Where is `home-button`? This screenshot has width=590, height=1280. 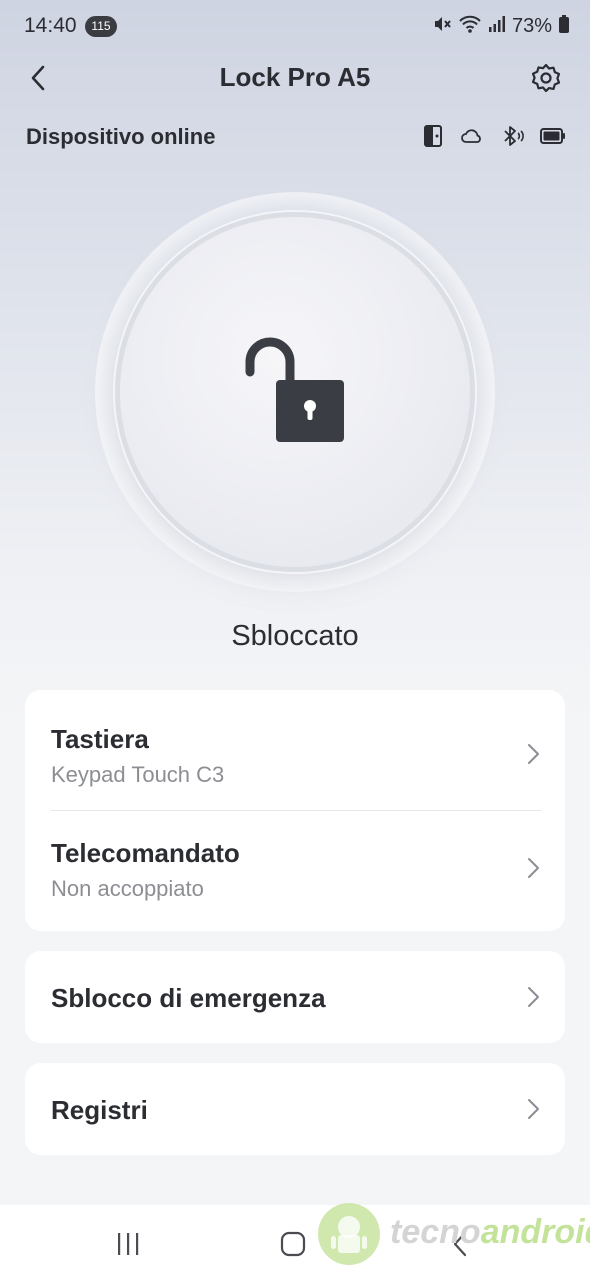 home-button is located at coordinates (293, 1244).